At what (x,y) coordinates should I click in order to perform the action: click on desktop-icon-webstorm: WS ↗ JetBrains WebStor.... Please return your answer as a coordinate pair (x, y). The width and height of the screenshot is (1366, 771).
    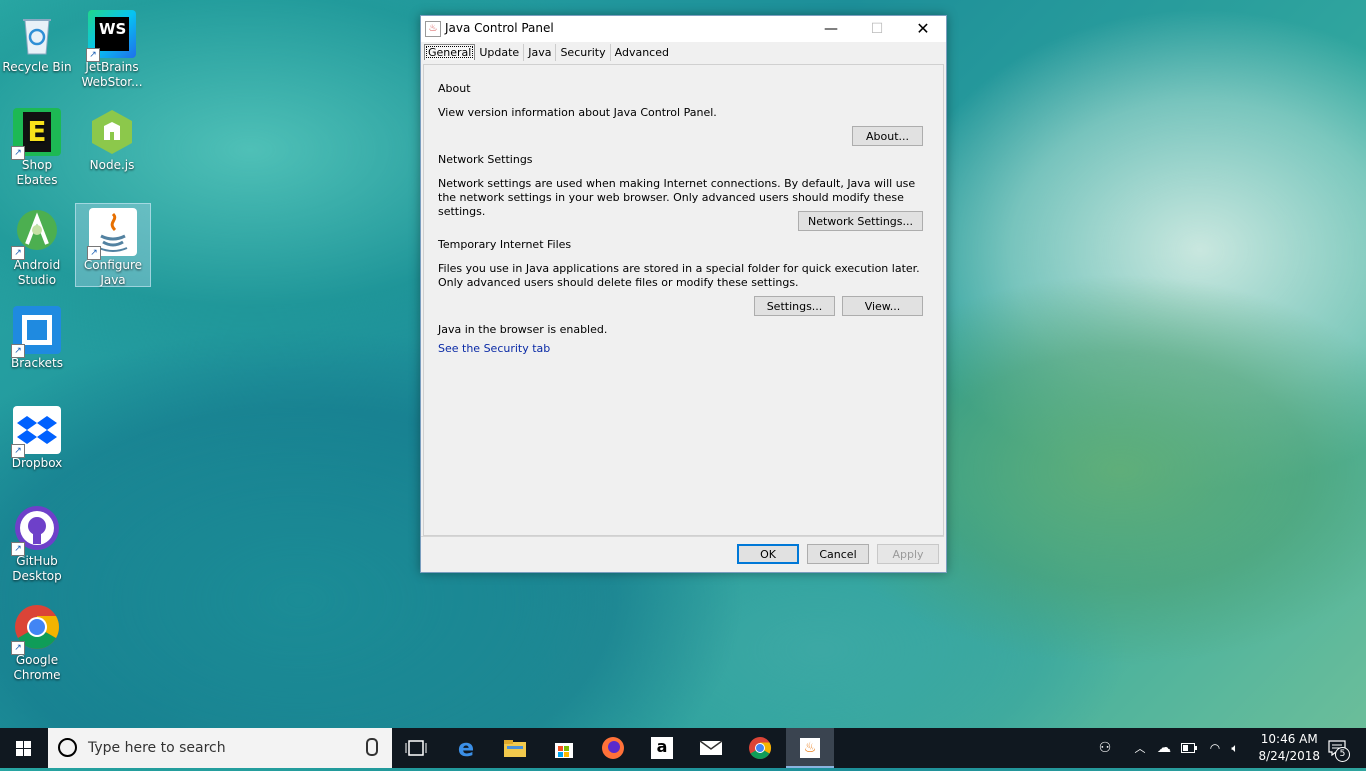
    Looking at the image, I should click on (112, 48).